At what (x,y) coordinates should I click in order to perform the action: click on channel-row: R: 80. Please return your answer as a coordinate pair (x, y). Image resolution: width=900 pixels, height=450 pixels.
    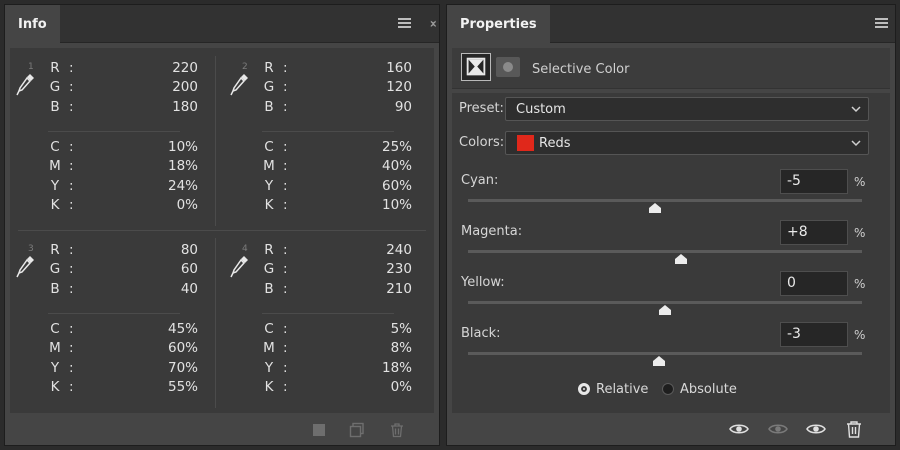
    Looking at the image, I should click on (123, 251).